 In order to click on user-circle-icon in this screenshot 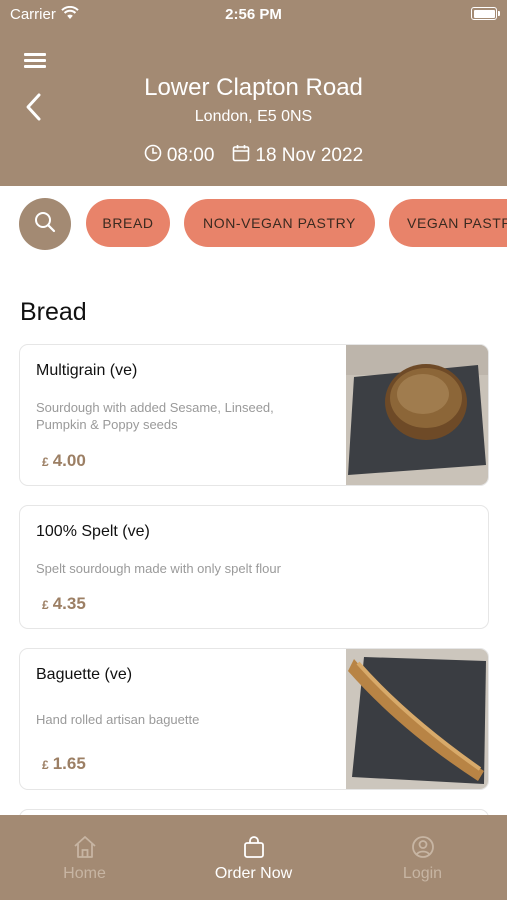, I will do `click(423, 847)`.